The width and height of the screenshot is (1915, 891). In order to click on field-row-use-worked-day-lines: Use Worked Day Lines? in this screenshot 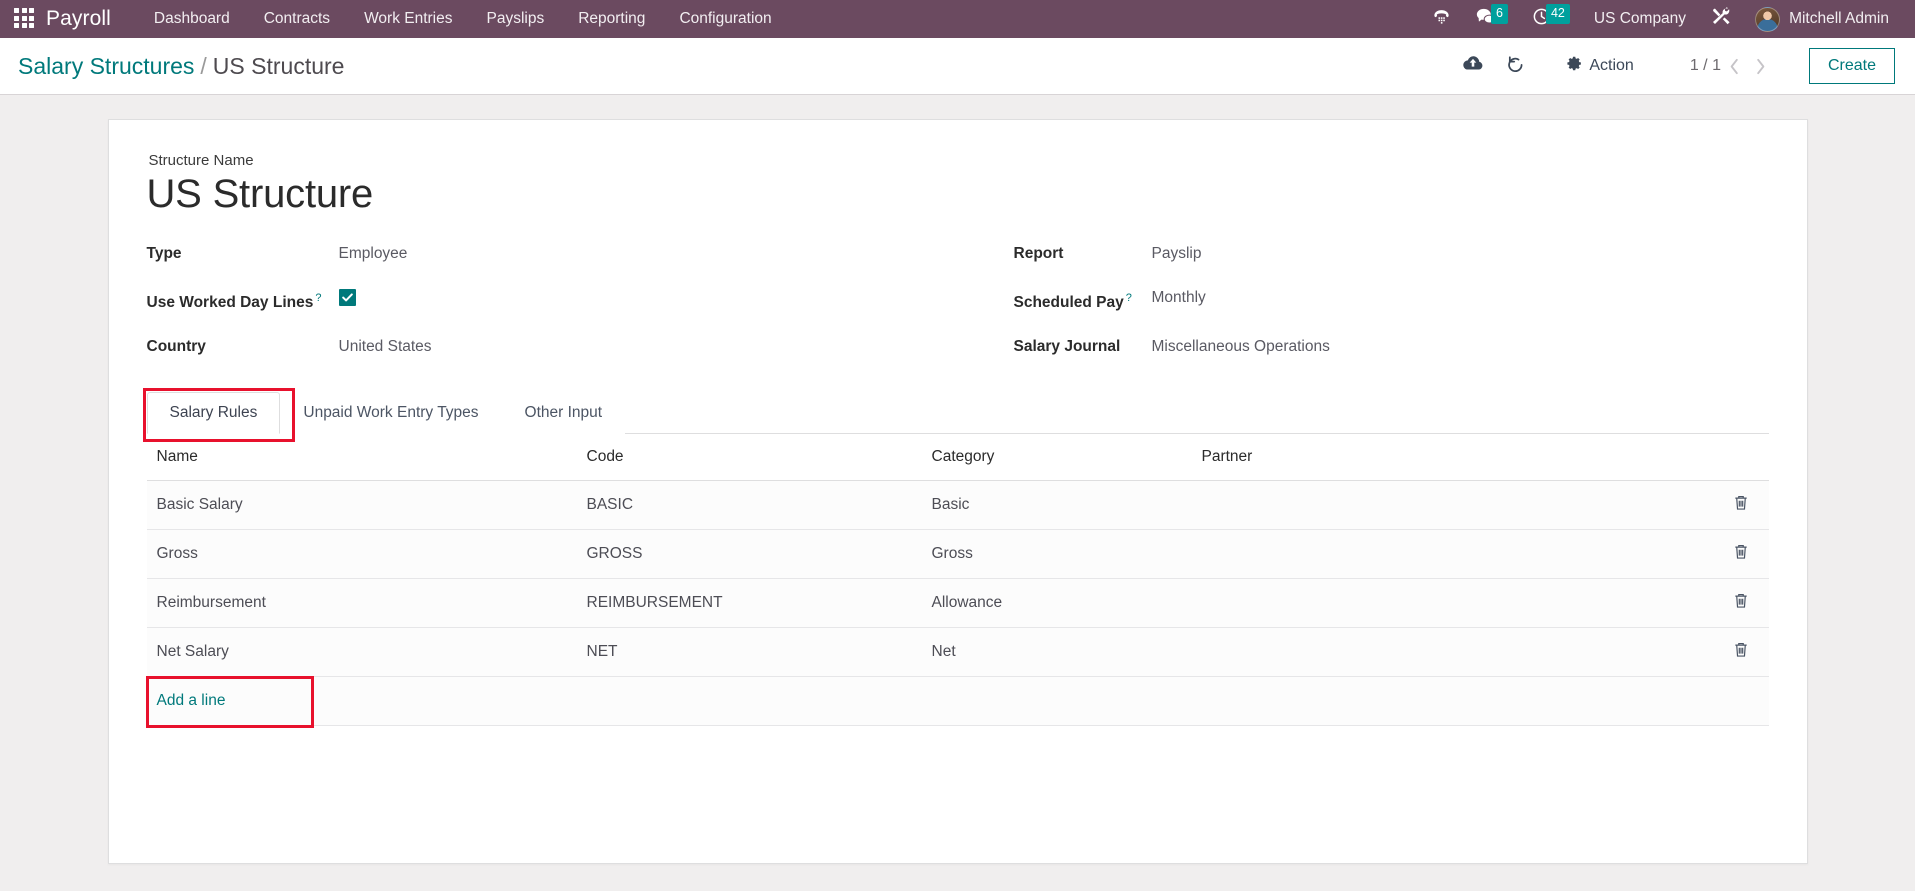, I will do `click(552, 300)`.